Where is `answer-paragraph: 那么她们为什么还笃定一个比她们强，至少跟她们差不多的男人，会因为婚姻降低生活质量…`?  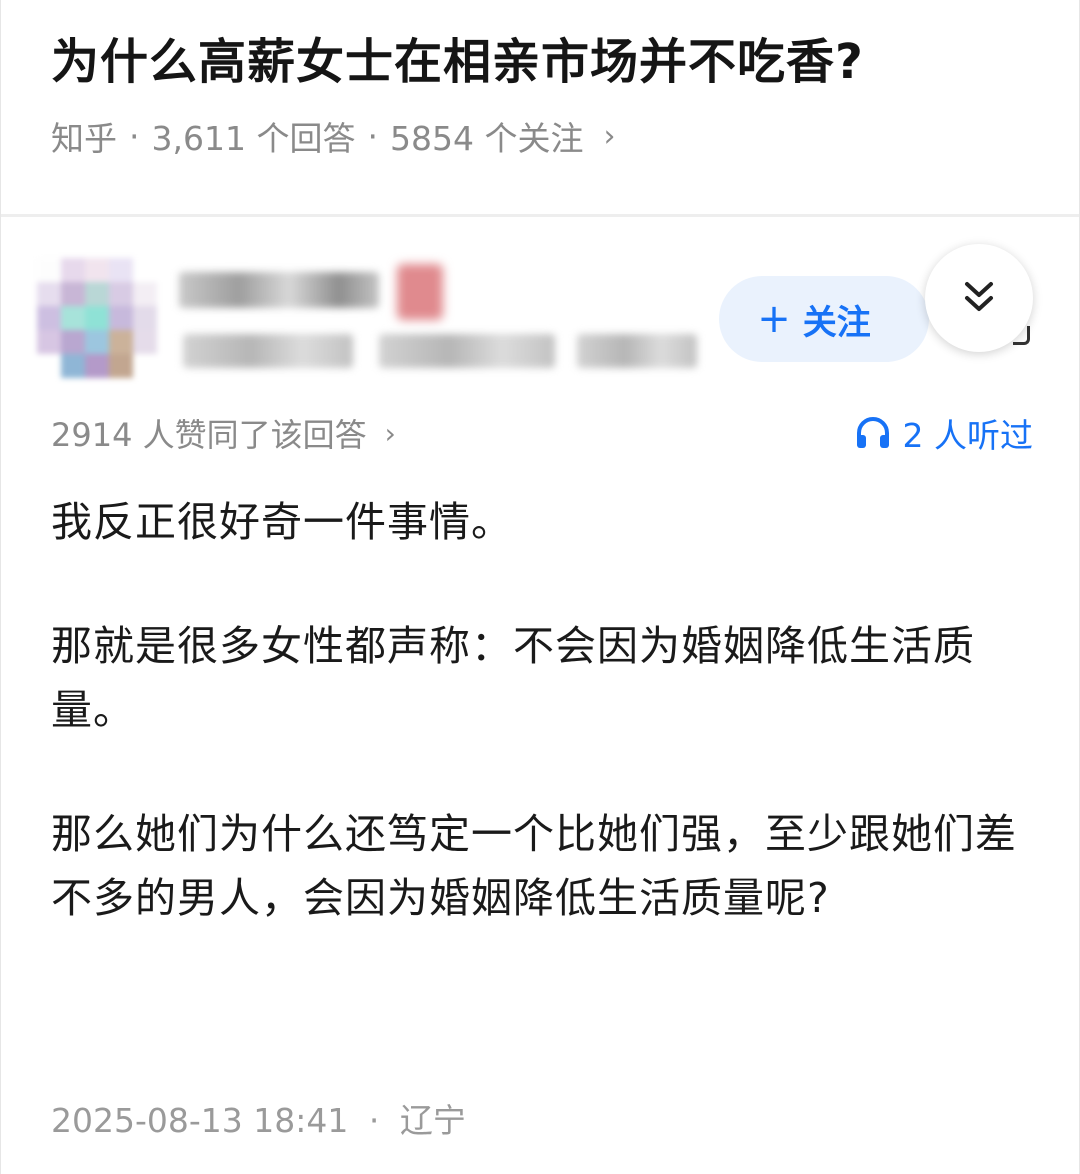
answer-paragraph: 那么她们为什么还笃定一个比她们强，至少跟她们差不多的男人，会因为婚姻降低生活质量… is located at coordinates (534, 866).